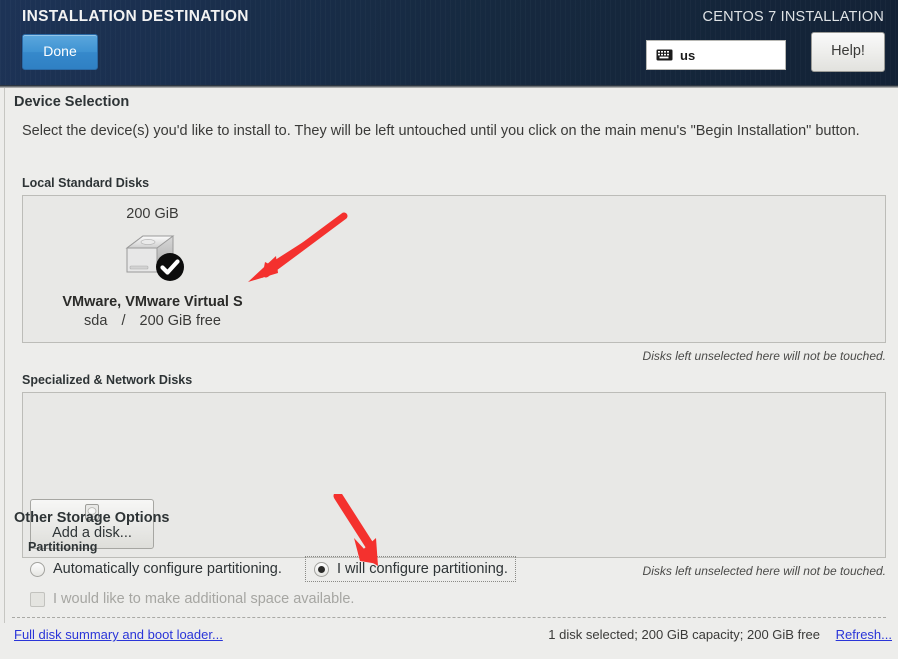 This screenshot has width=898, height=659. Describe the element at coordinates (92, 518) in the screenshot. I see `other-storage-options-heading: Other Storage Options` at that location.